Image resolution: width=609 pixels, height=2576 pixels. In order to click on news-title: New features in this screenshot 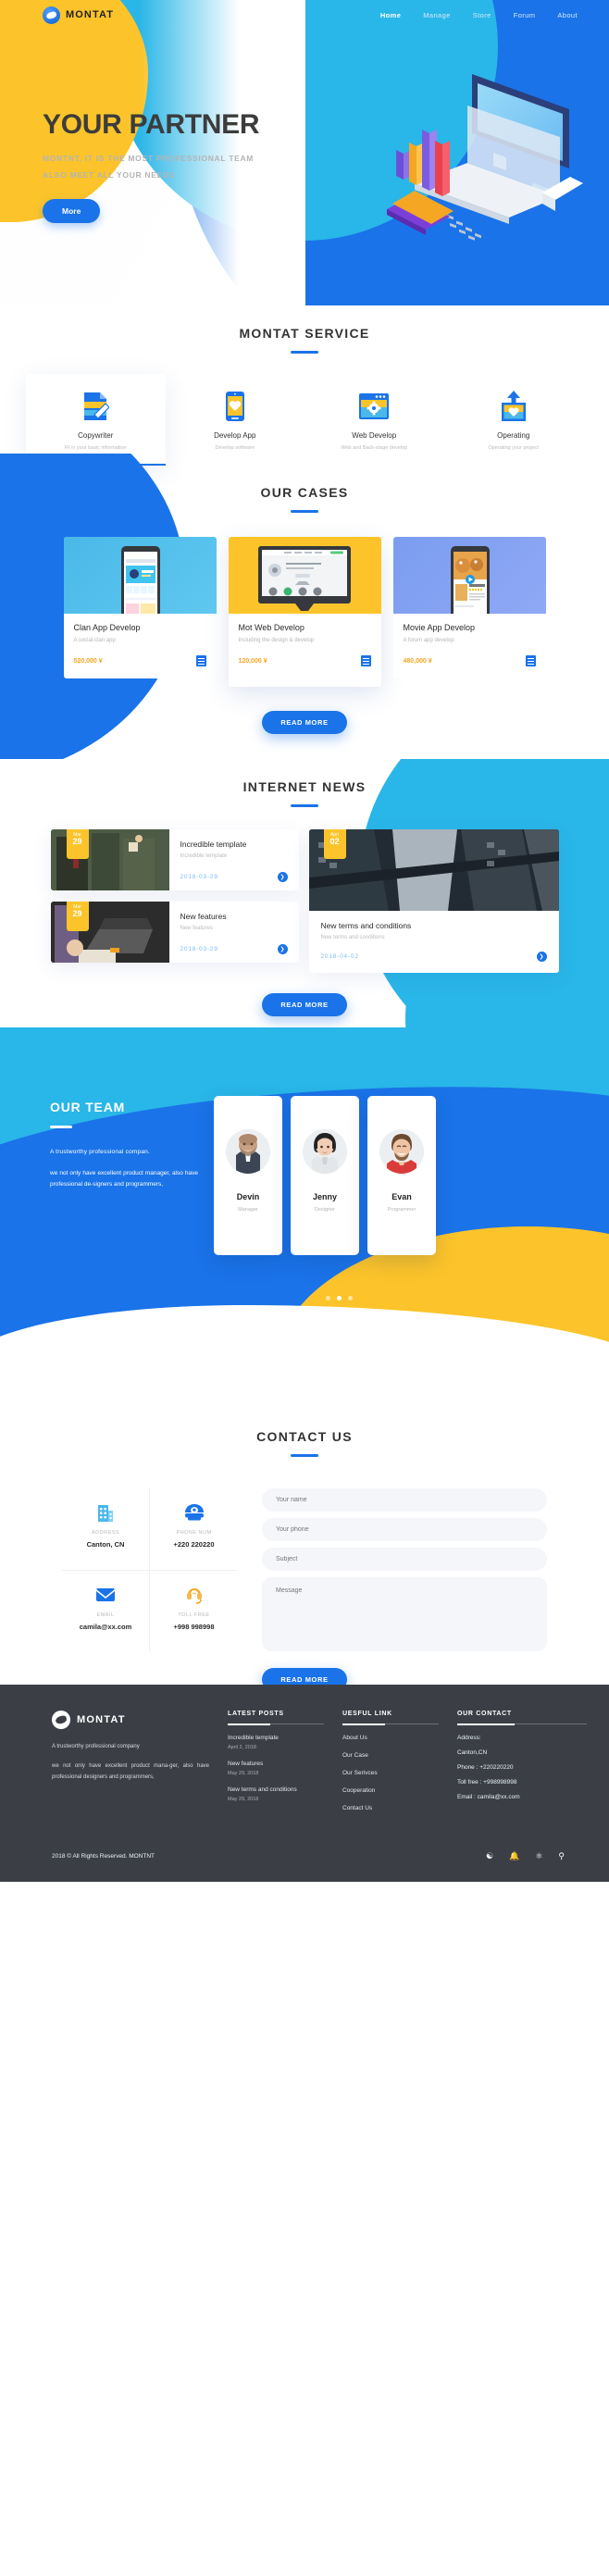, I will do `click(203, 916)`.